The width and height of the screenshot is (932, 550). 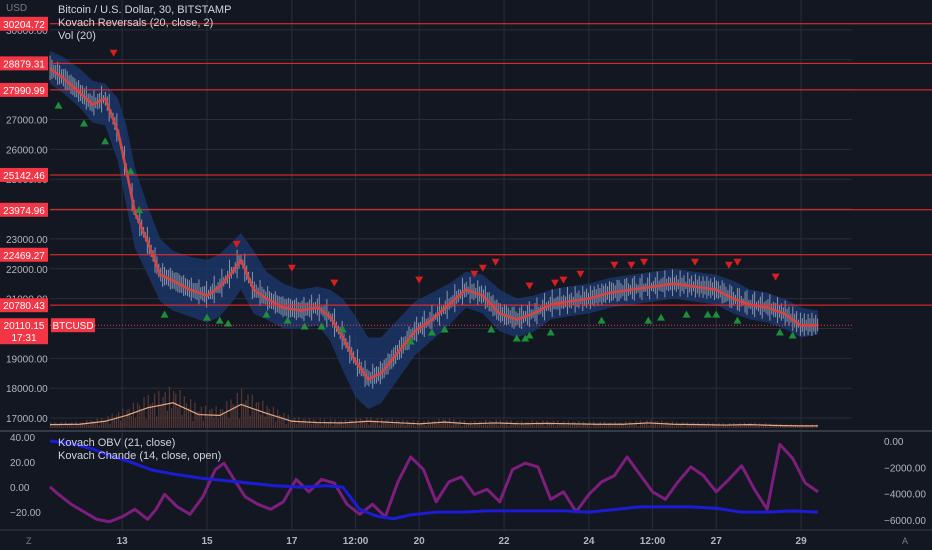 What do you see at coordinates (24, 326) in the screenshot?
I see `current-price-label: 20110.15` at bounding box center [24, 326].